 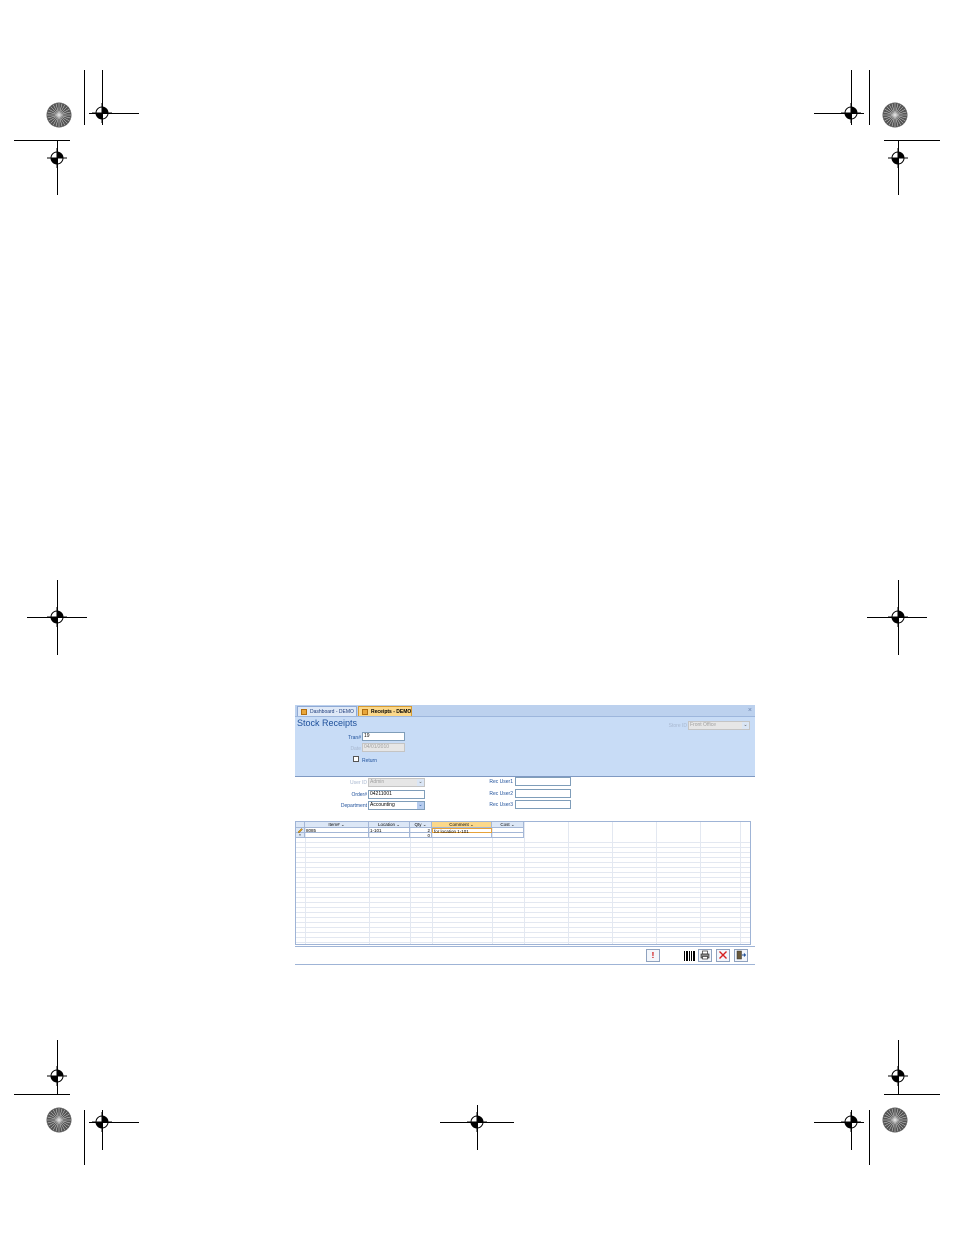 I want to click on delete-button, so click(x=723, y=955).